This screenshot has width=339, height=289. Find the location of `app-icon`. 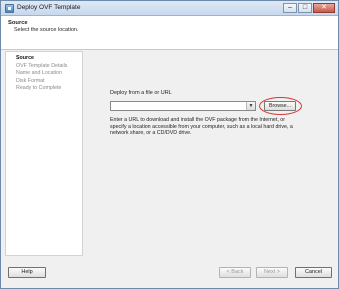

app-icon is located at coordinates (9, 8).